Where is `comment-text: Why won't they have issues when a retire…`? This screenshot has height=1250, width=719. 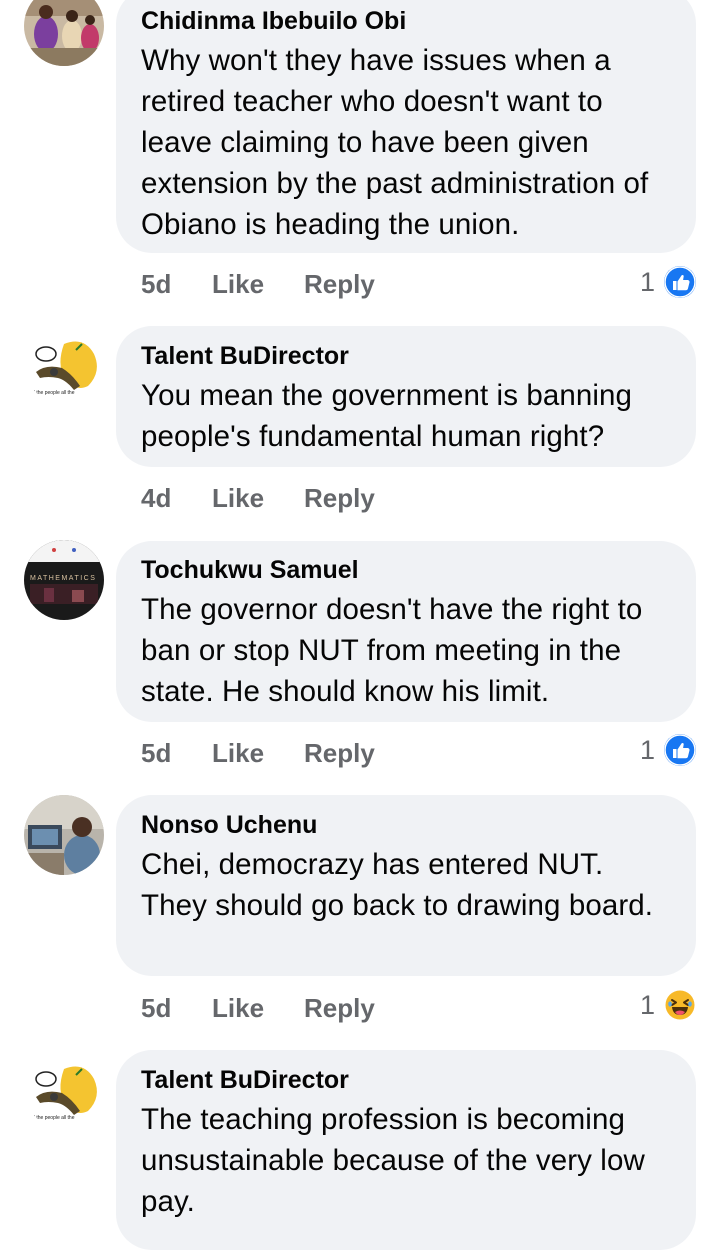 comment-text: Why won't they have issues when a retire… is located at coordinates (395, 142).